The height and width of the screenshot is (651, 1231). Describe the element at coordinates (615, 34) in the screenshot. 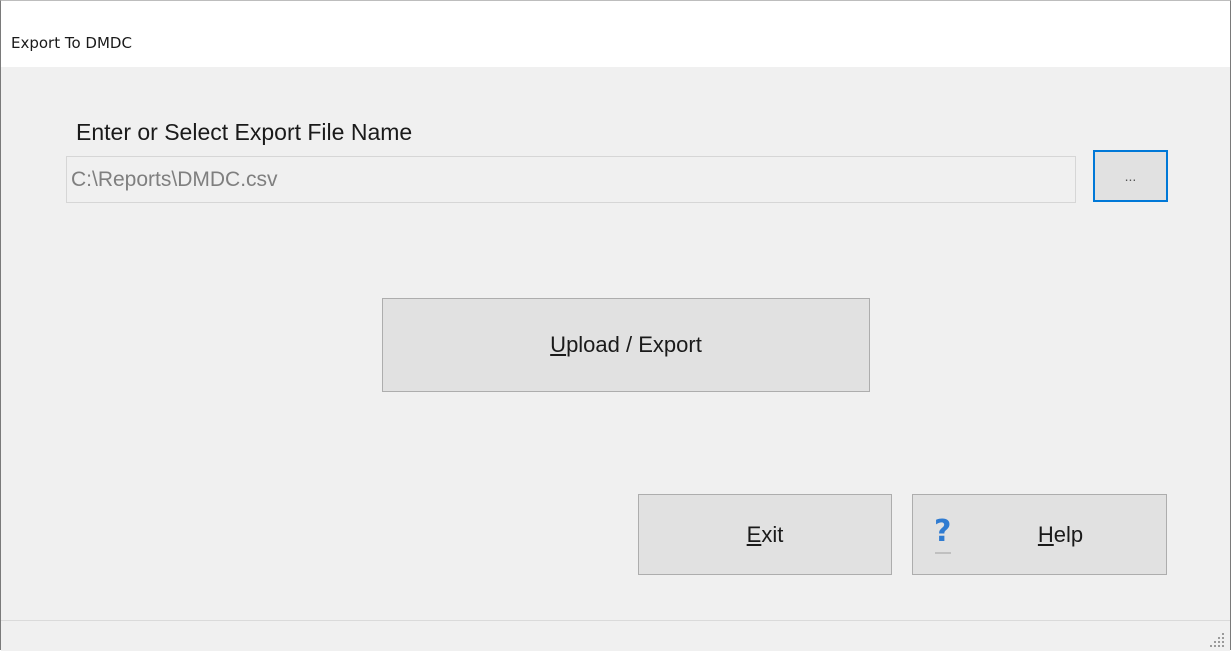

I see `title-bar: Export To DMDC` at that location.